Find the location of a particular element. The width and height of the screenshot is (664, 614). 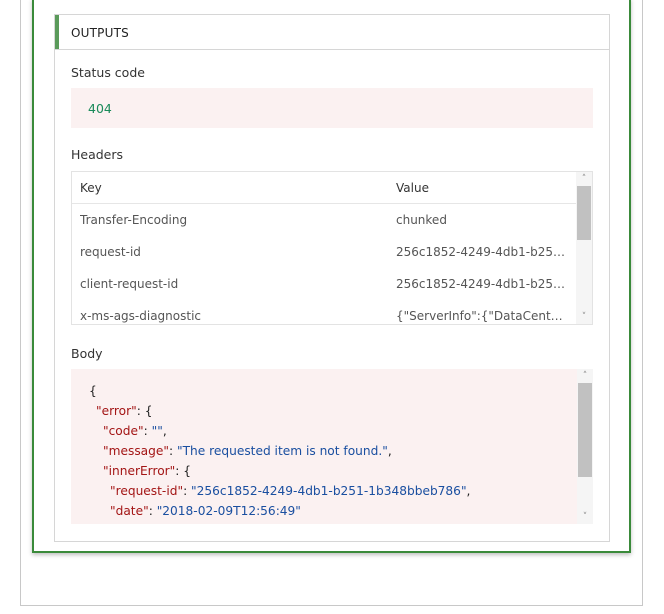

json-string: "The requested item is not found." is located at coordinates (282, 451).